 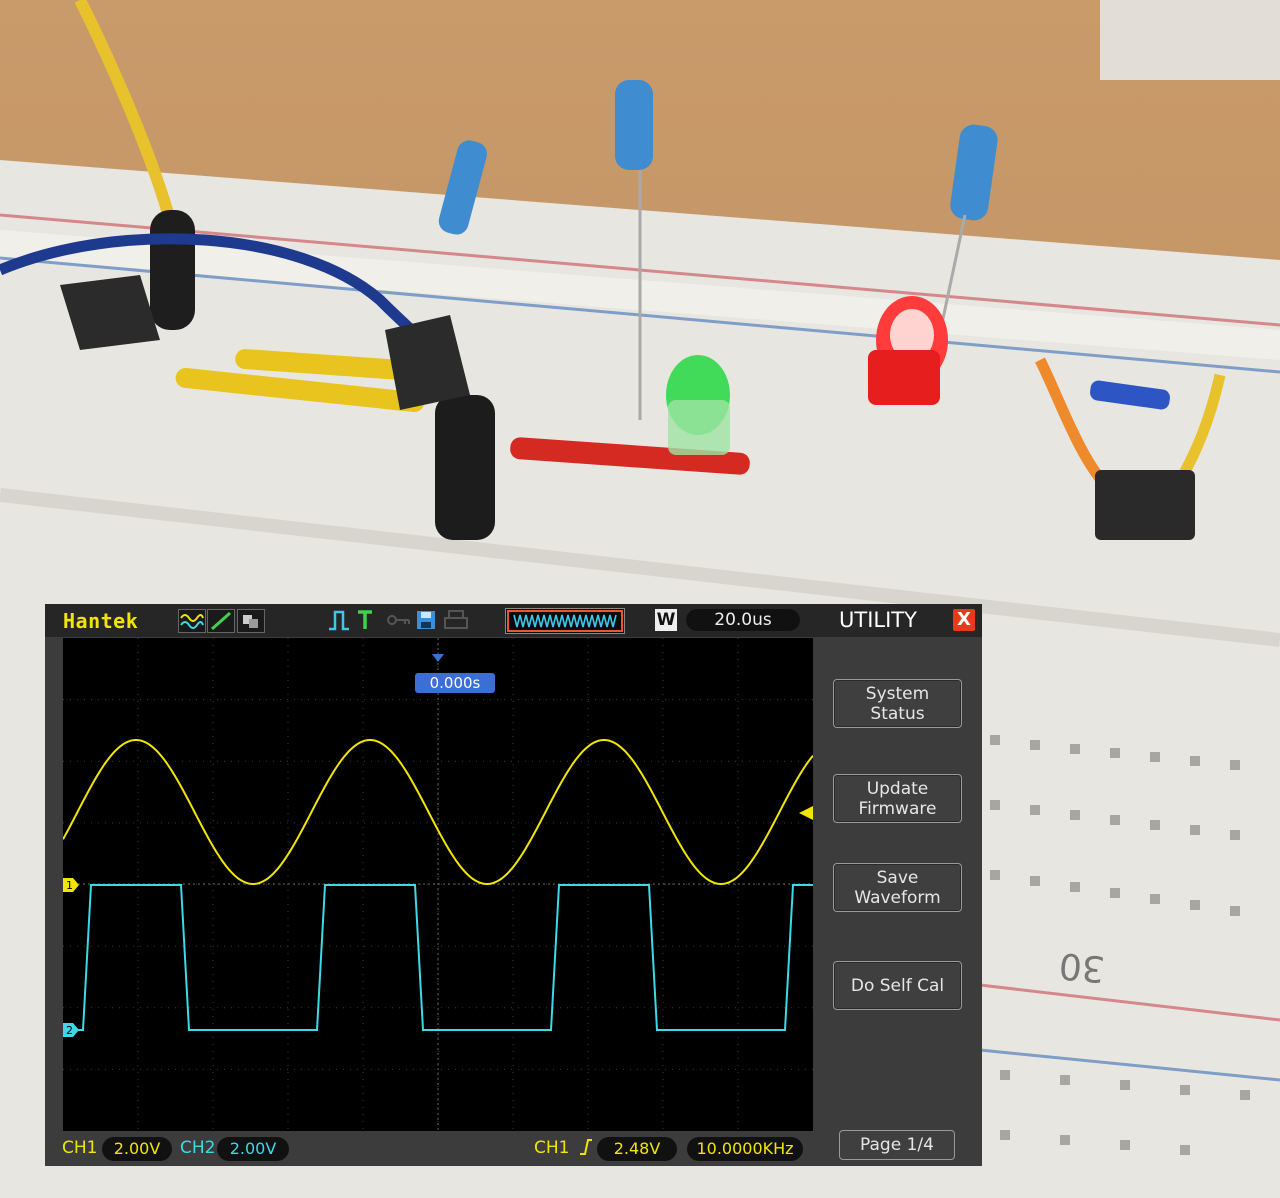 What do you see at coordinates (637, 1149) in the screenshot?
I see `trigger-level: 2.48V` at bounding box center [637, 1149].